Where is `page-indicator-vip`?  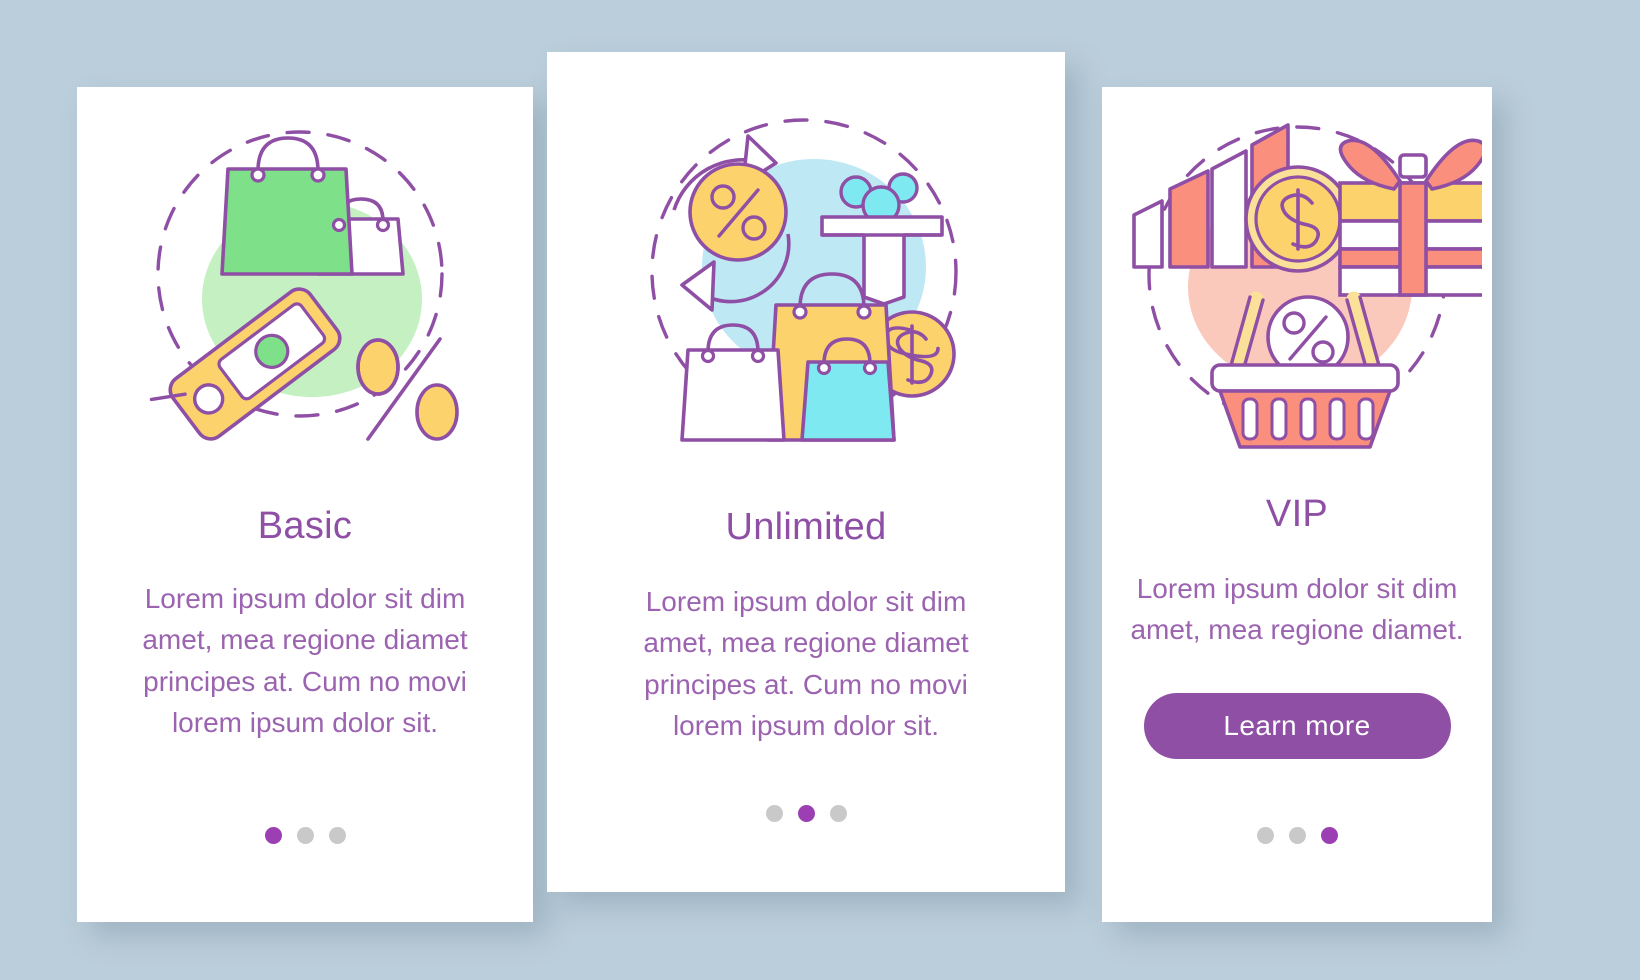
page-indicator-vip is located at coordinates (1297, 835).